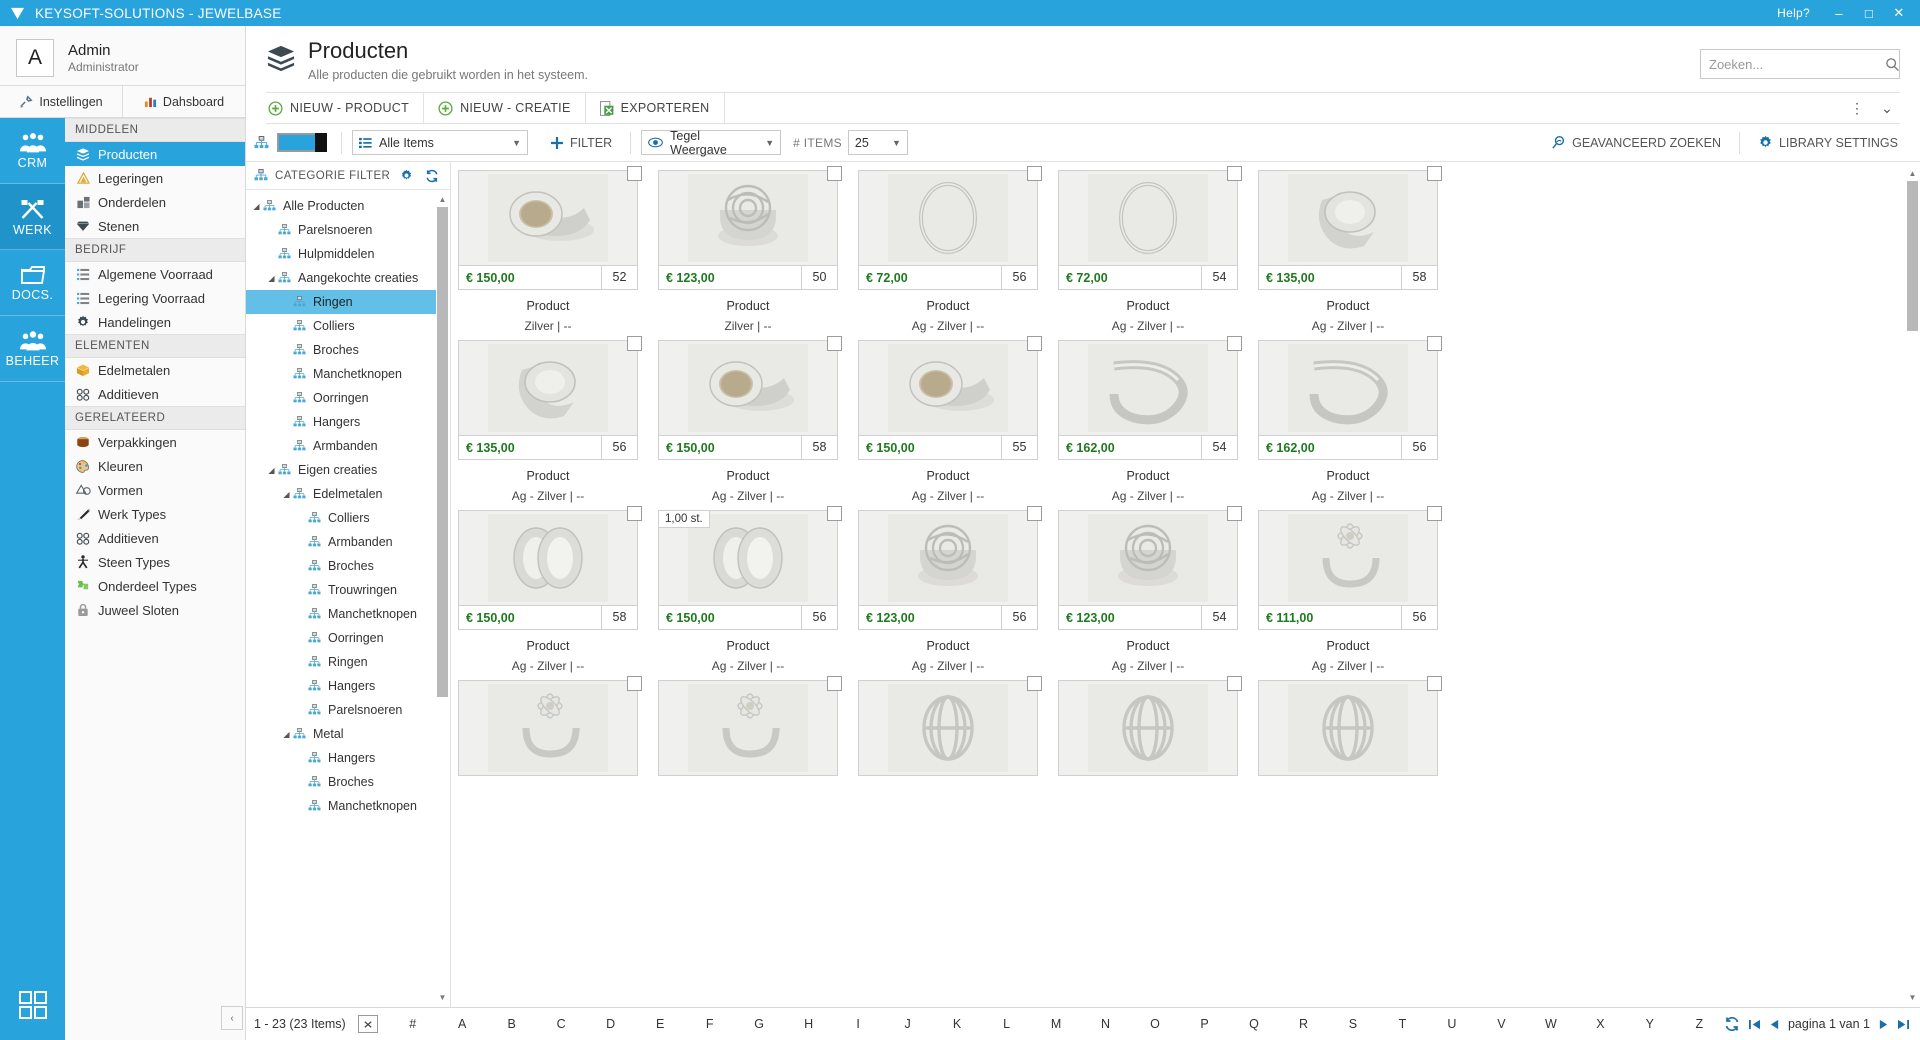 This screenshot has width=1920, height=1040. Describe the element at coordinates (655, 108) in the screenshot. I see `command-exporteren: EXPORTEREN` at that location.